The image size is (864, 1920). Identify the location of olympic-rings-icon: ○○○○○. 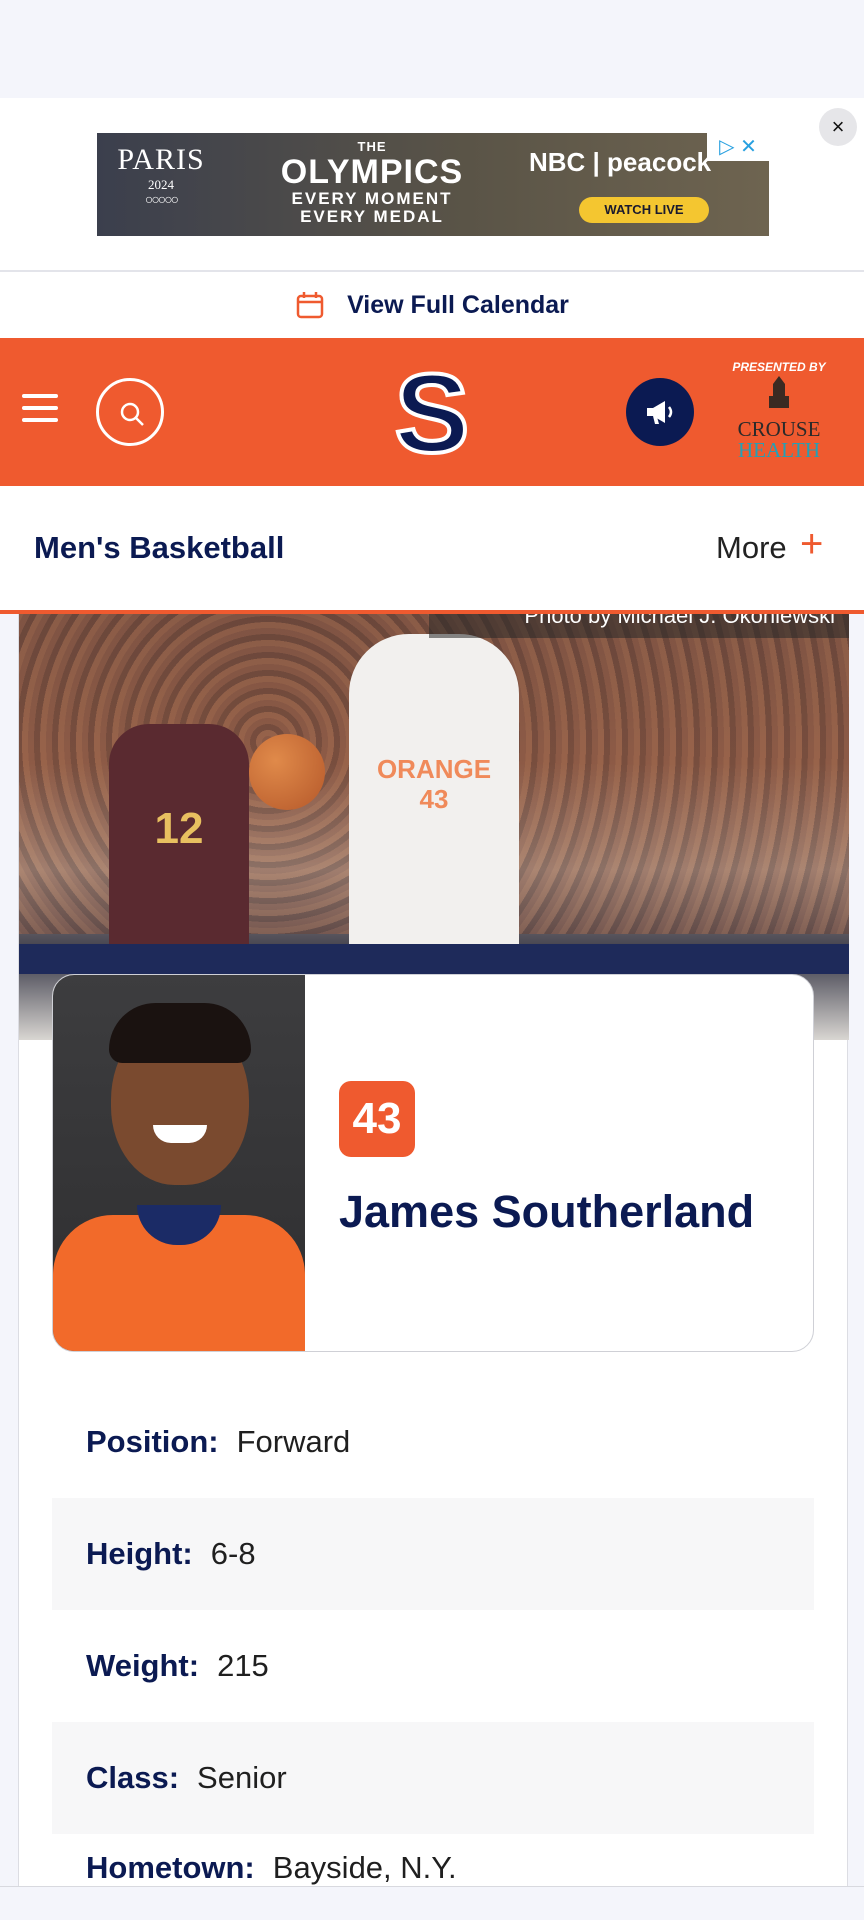
(161, 200).